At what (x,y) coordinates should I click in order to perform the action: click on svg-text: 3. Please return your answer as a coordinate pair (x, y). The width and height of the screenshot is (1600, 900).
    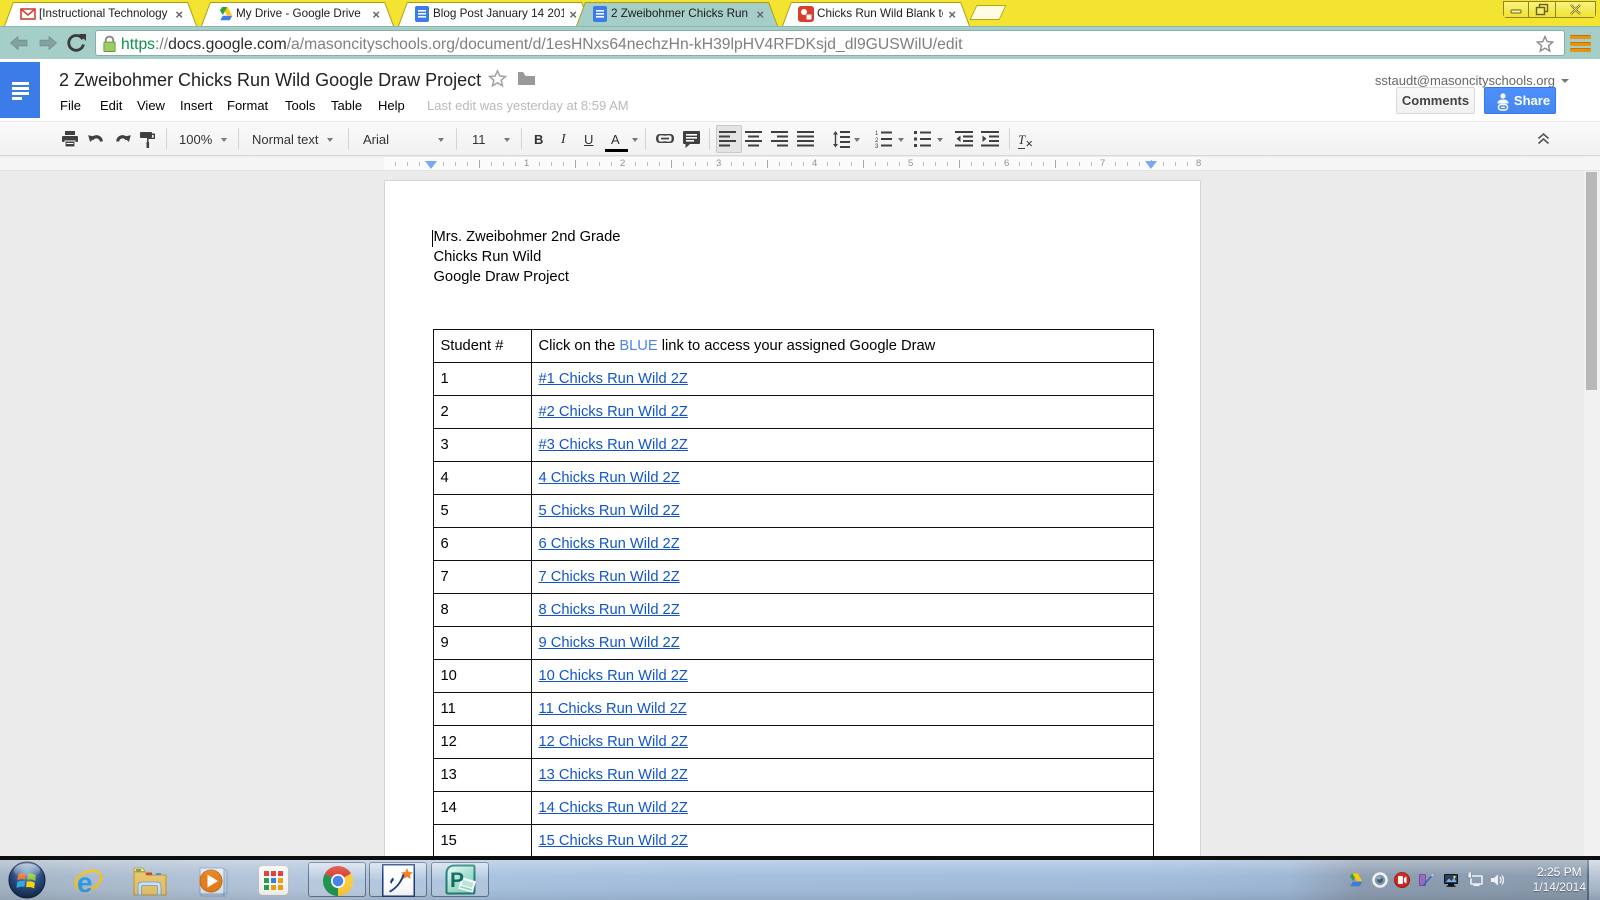
    Looking at the image, I should click on (877, 146).